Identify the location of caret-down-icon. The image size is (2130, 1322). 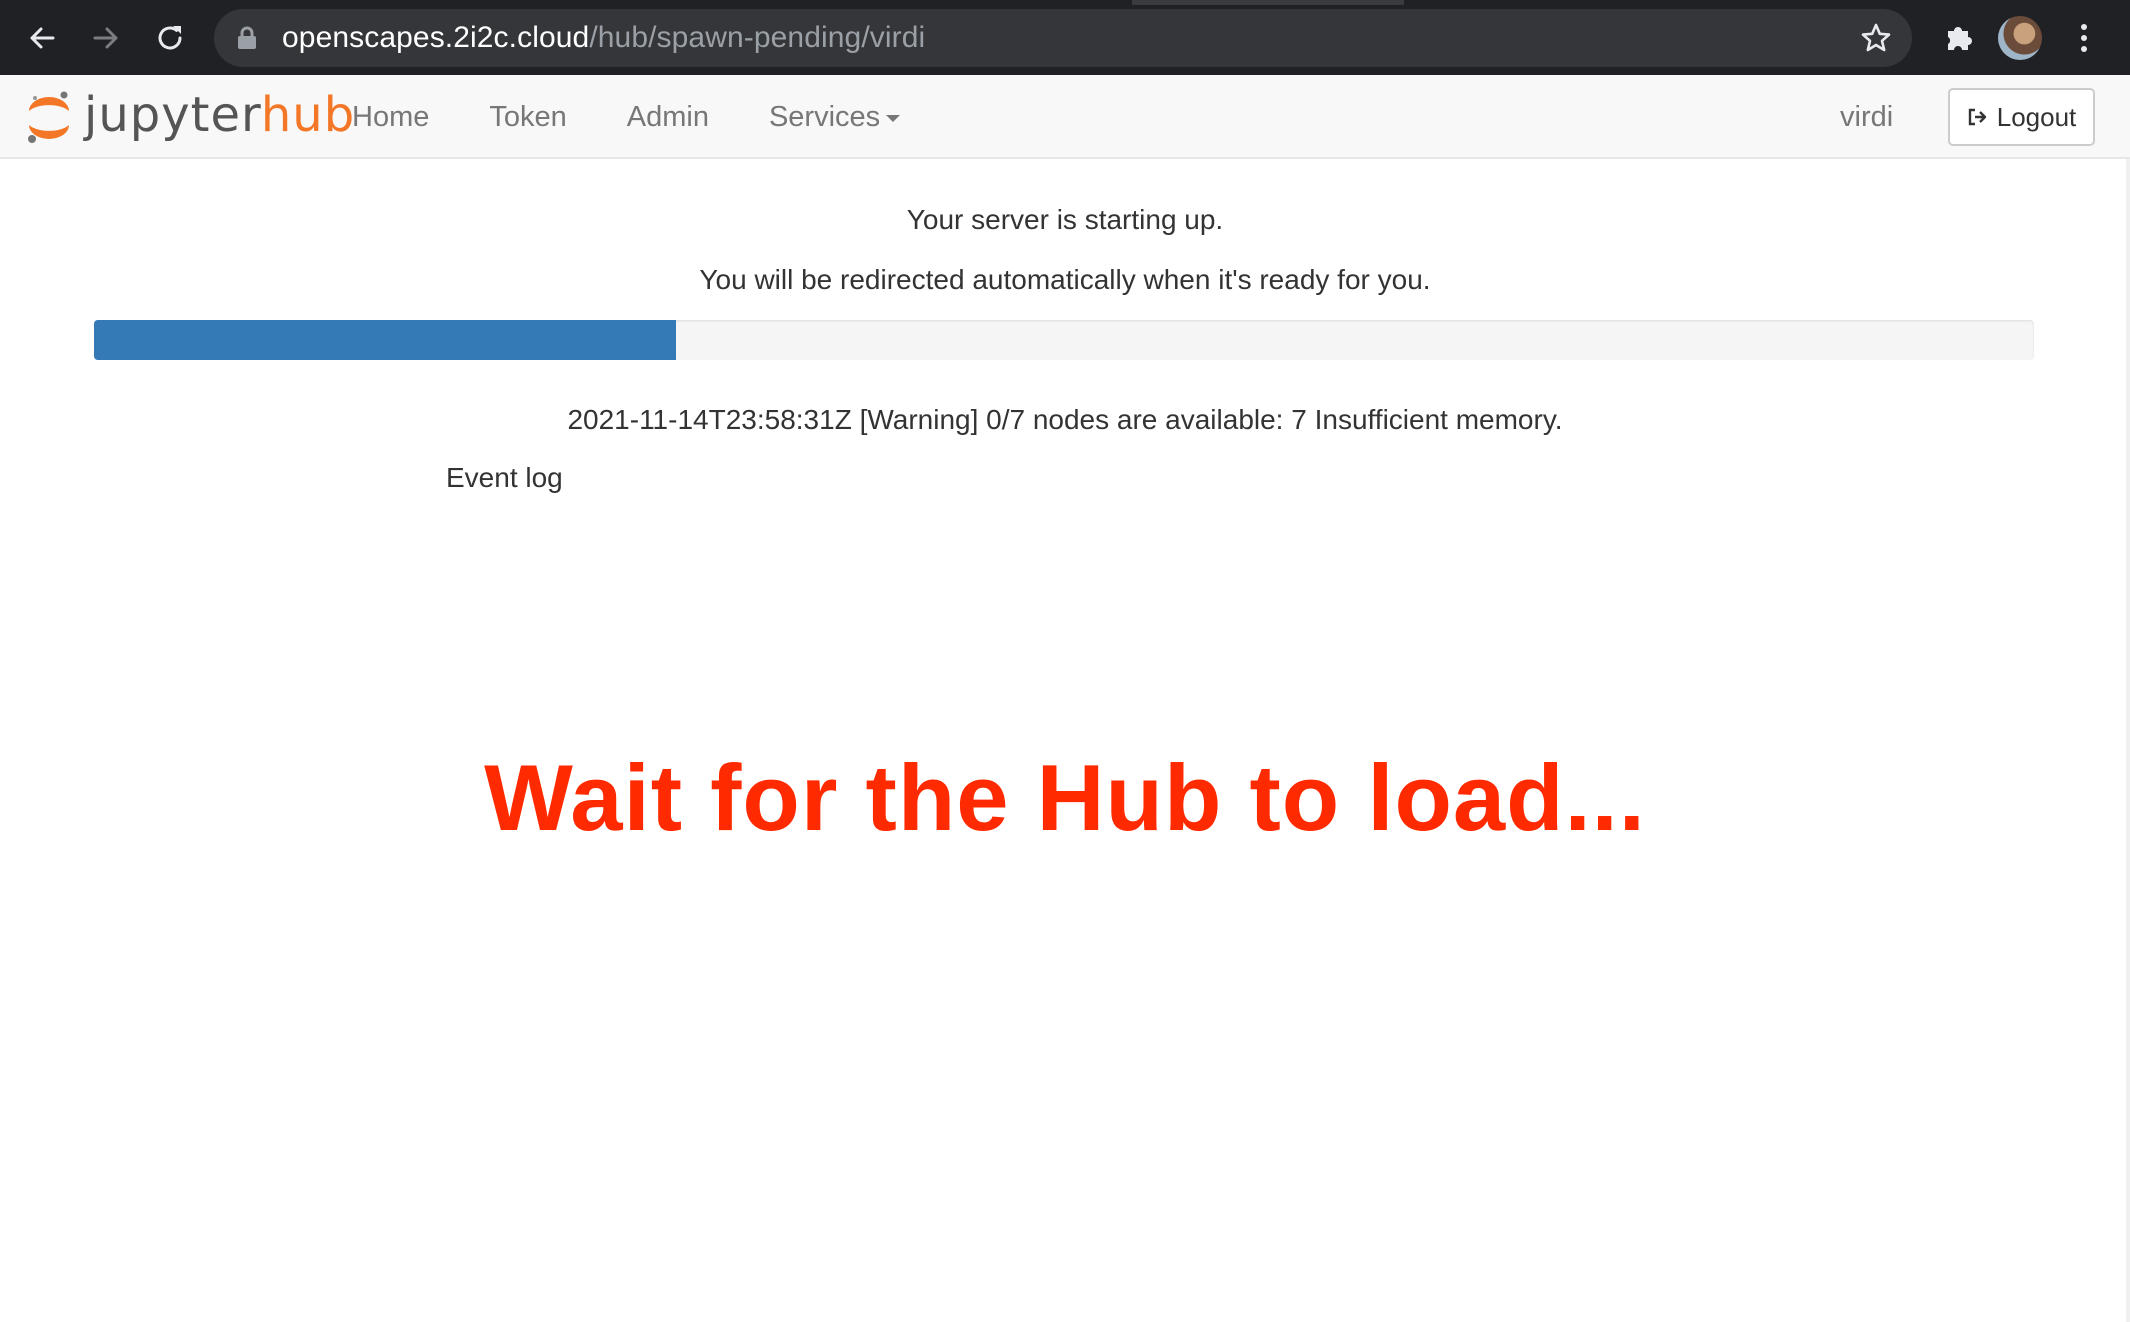
(893, 118).